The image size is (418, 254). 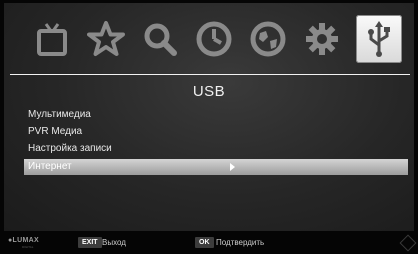 I want to click on menu-item-pvr-media: PVR Медиа, so click(x=55, y=132).